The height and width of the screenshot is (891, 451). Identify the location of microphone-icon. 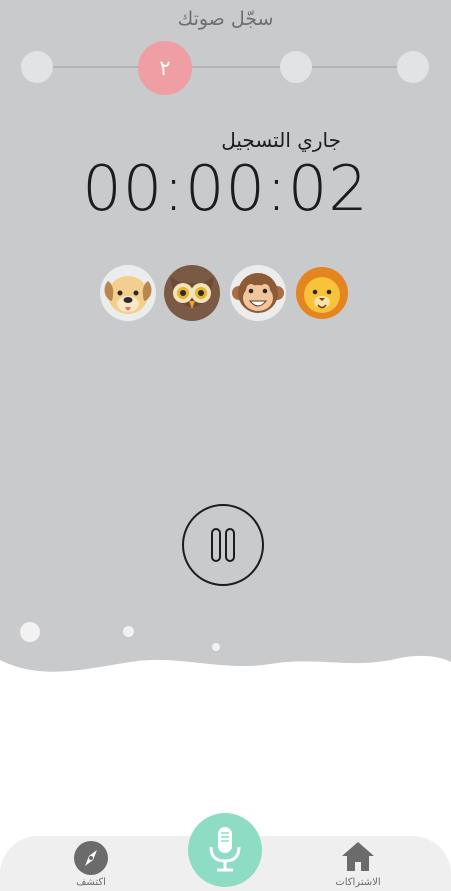
(225, 849).